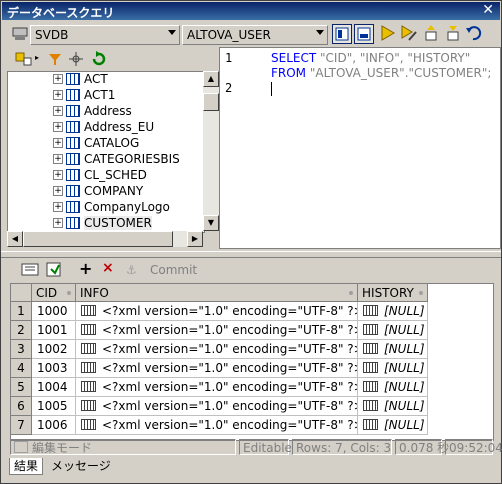 Image resolution: width=502 pixels, height=484 pixels. I want to click on column-header-cid: CID, so click(54, 293).